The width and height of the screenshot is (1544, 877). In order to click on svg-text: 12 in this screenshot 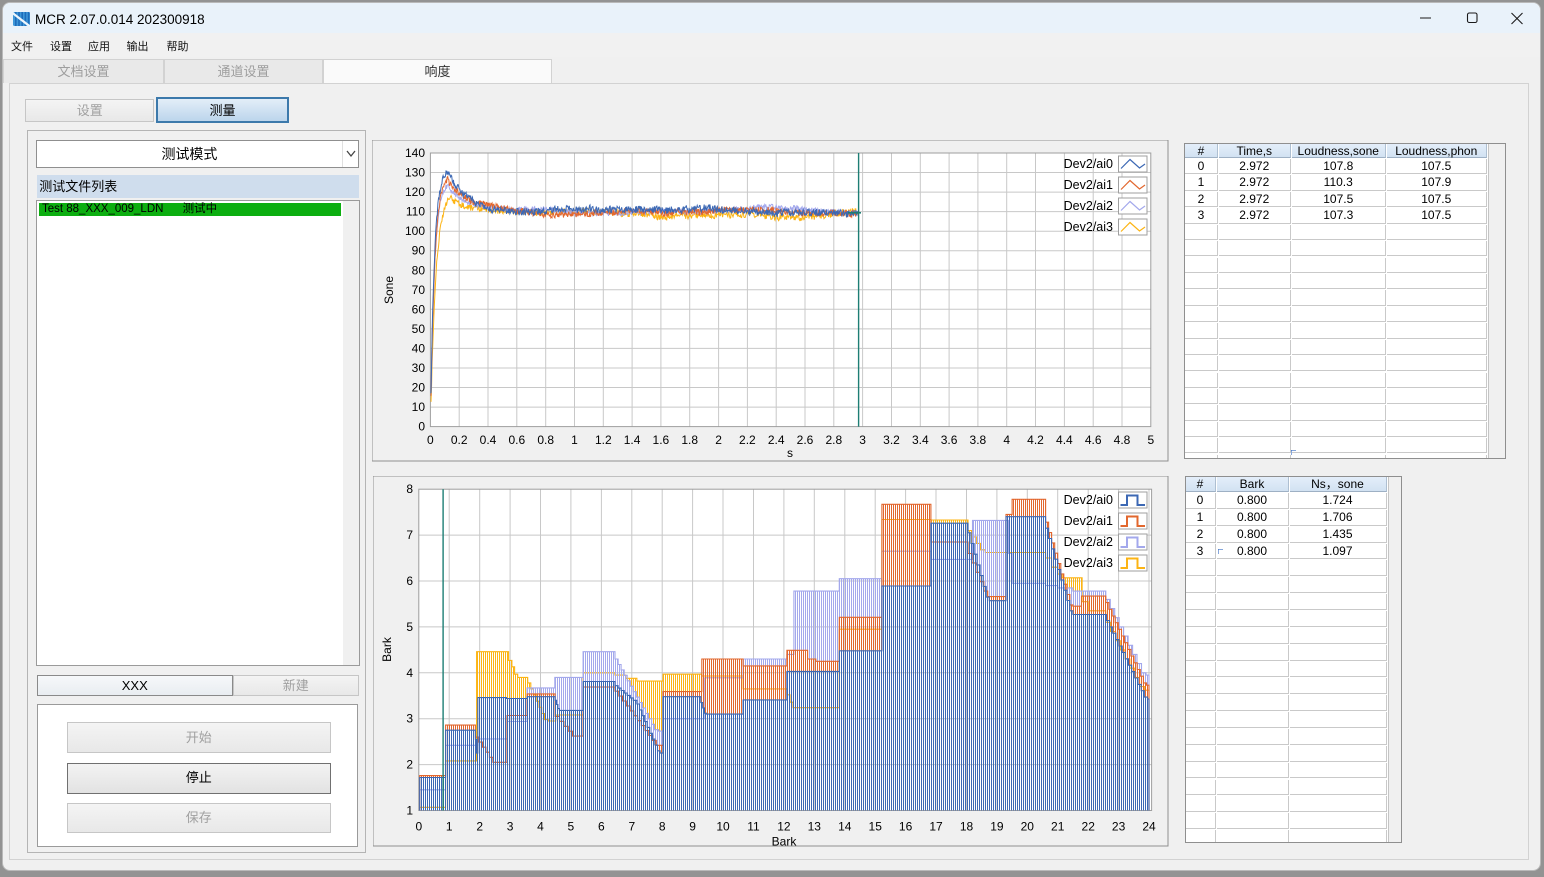, I will do `click(784, 826)`.